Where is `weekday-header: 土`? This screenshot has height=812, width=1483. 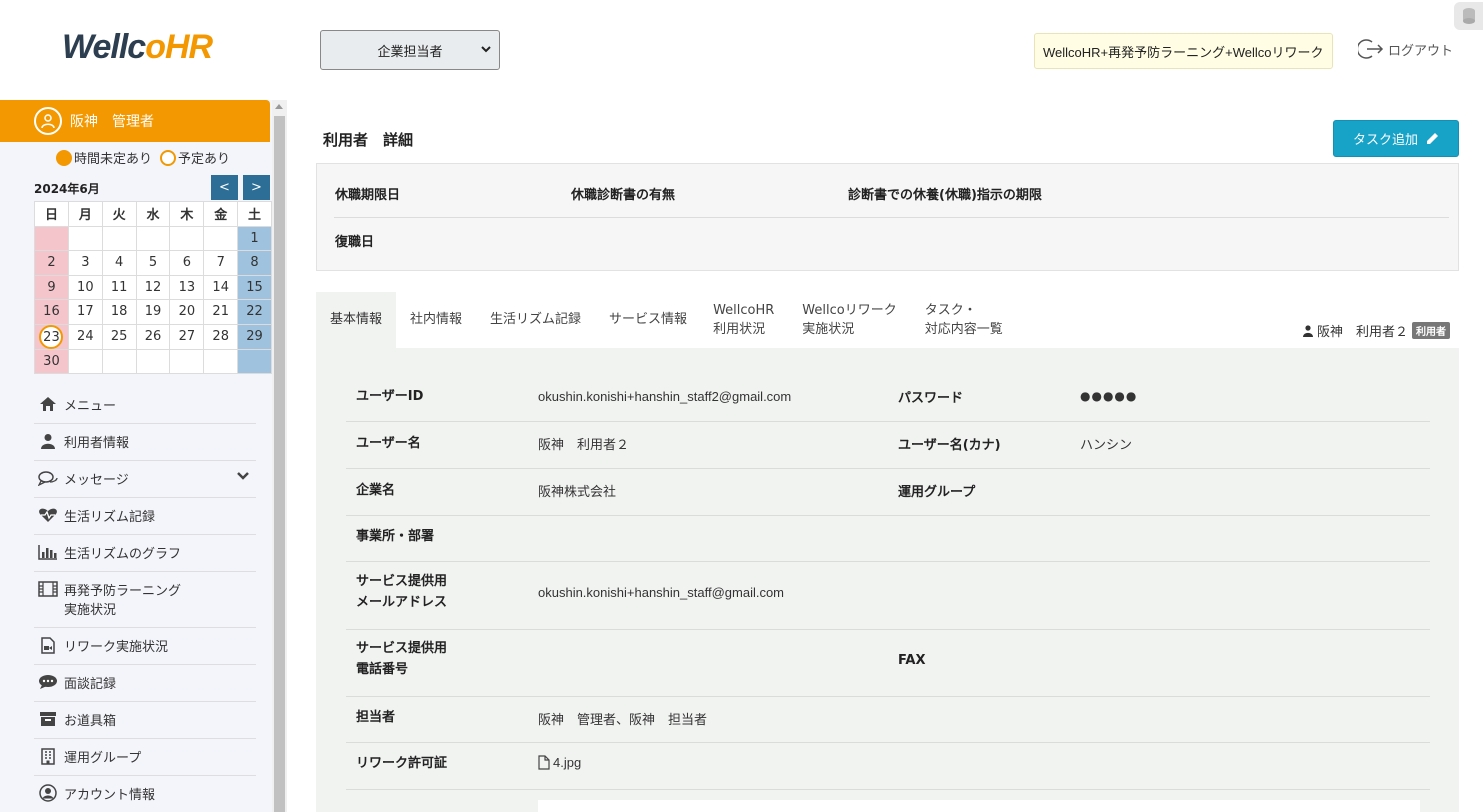
weekday-header: 土 is located at coordinates (254, 214).